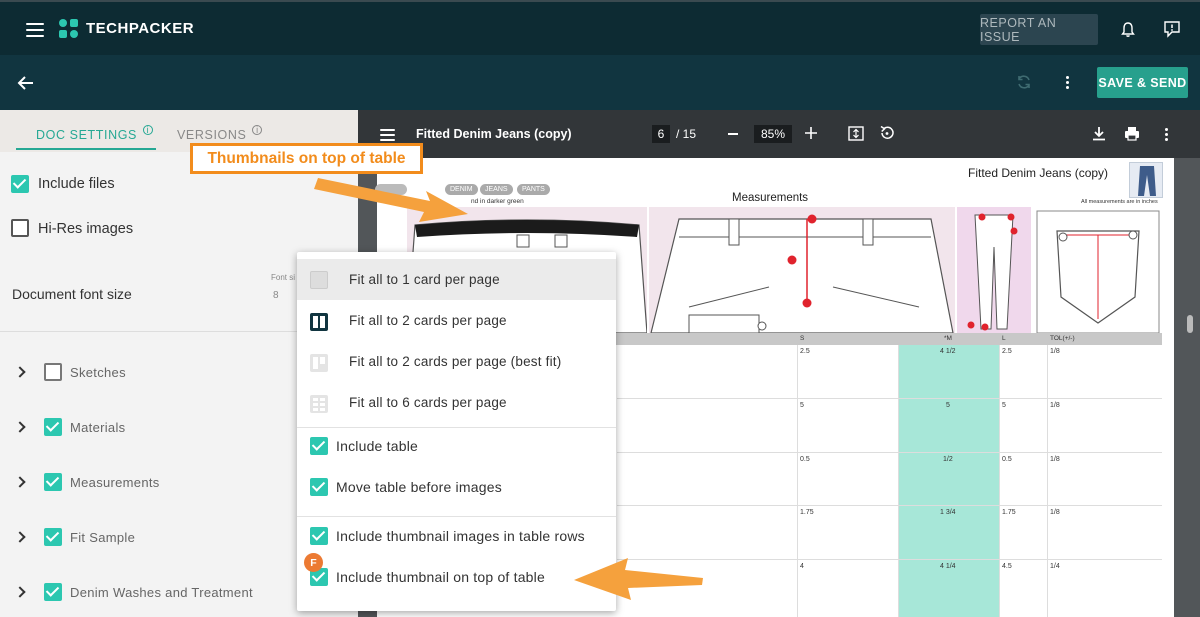  Describe the element at coordinates (313, 562) in the screenshot. I see `annotation-badge: F` at that location.